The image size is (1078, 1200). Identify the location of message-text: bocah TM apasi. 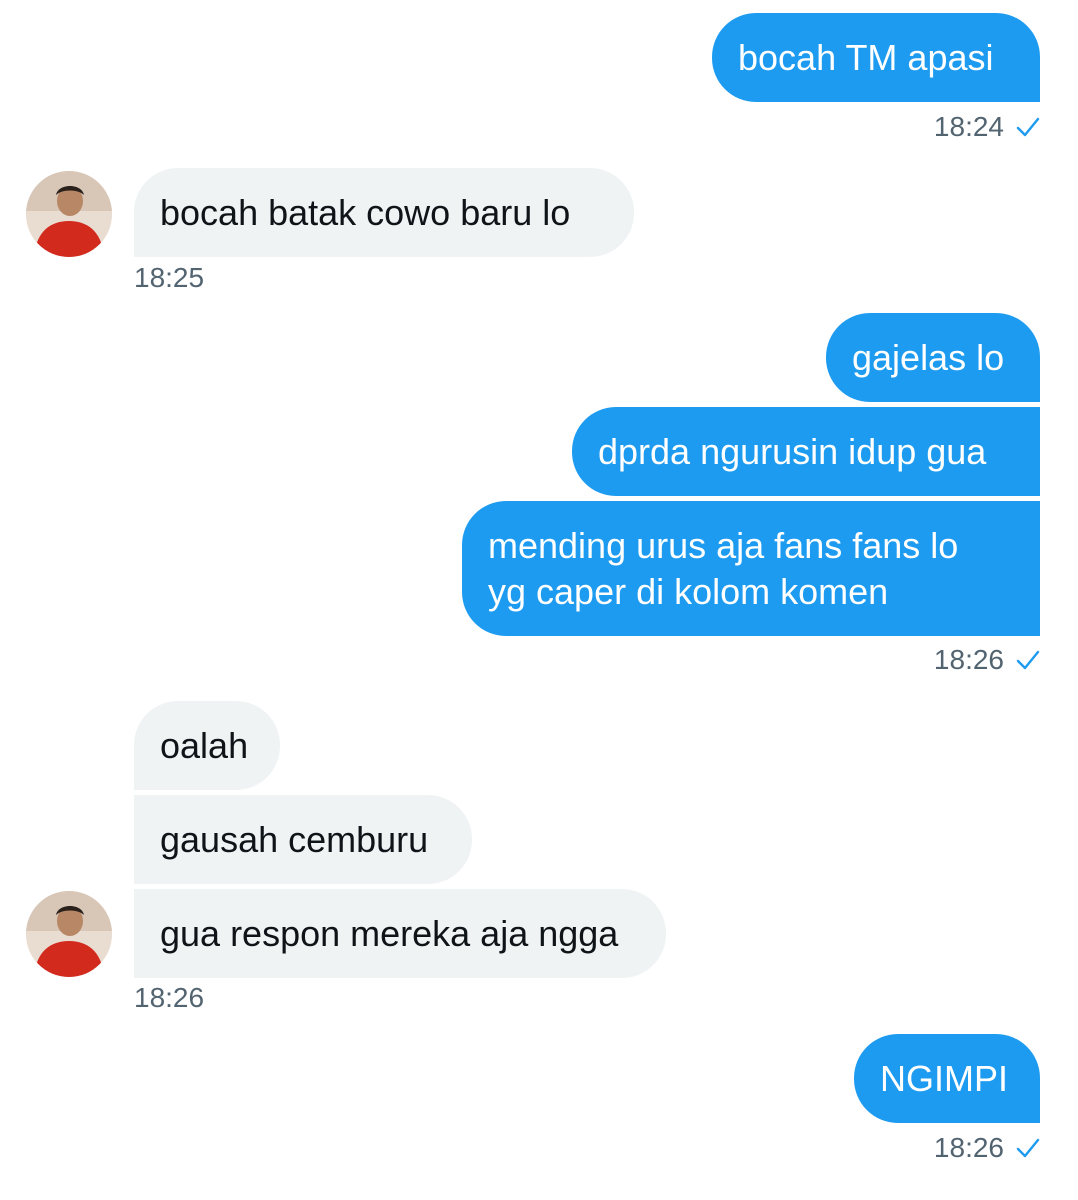
(866, 57).